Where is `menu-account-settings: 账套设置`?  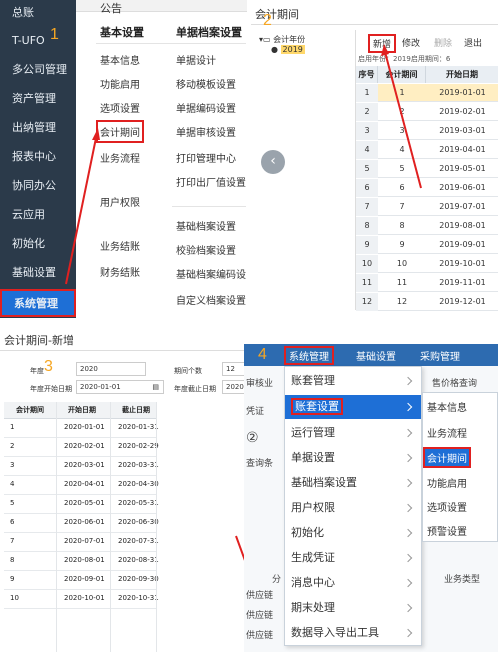
menu-account-settings: 账套设置 is located at coordinates (353, 407).